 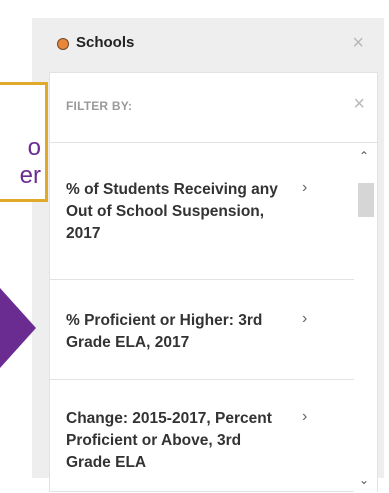 I want to click on close-icon: ×, so click(x=358, y=43).